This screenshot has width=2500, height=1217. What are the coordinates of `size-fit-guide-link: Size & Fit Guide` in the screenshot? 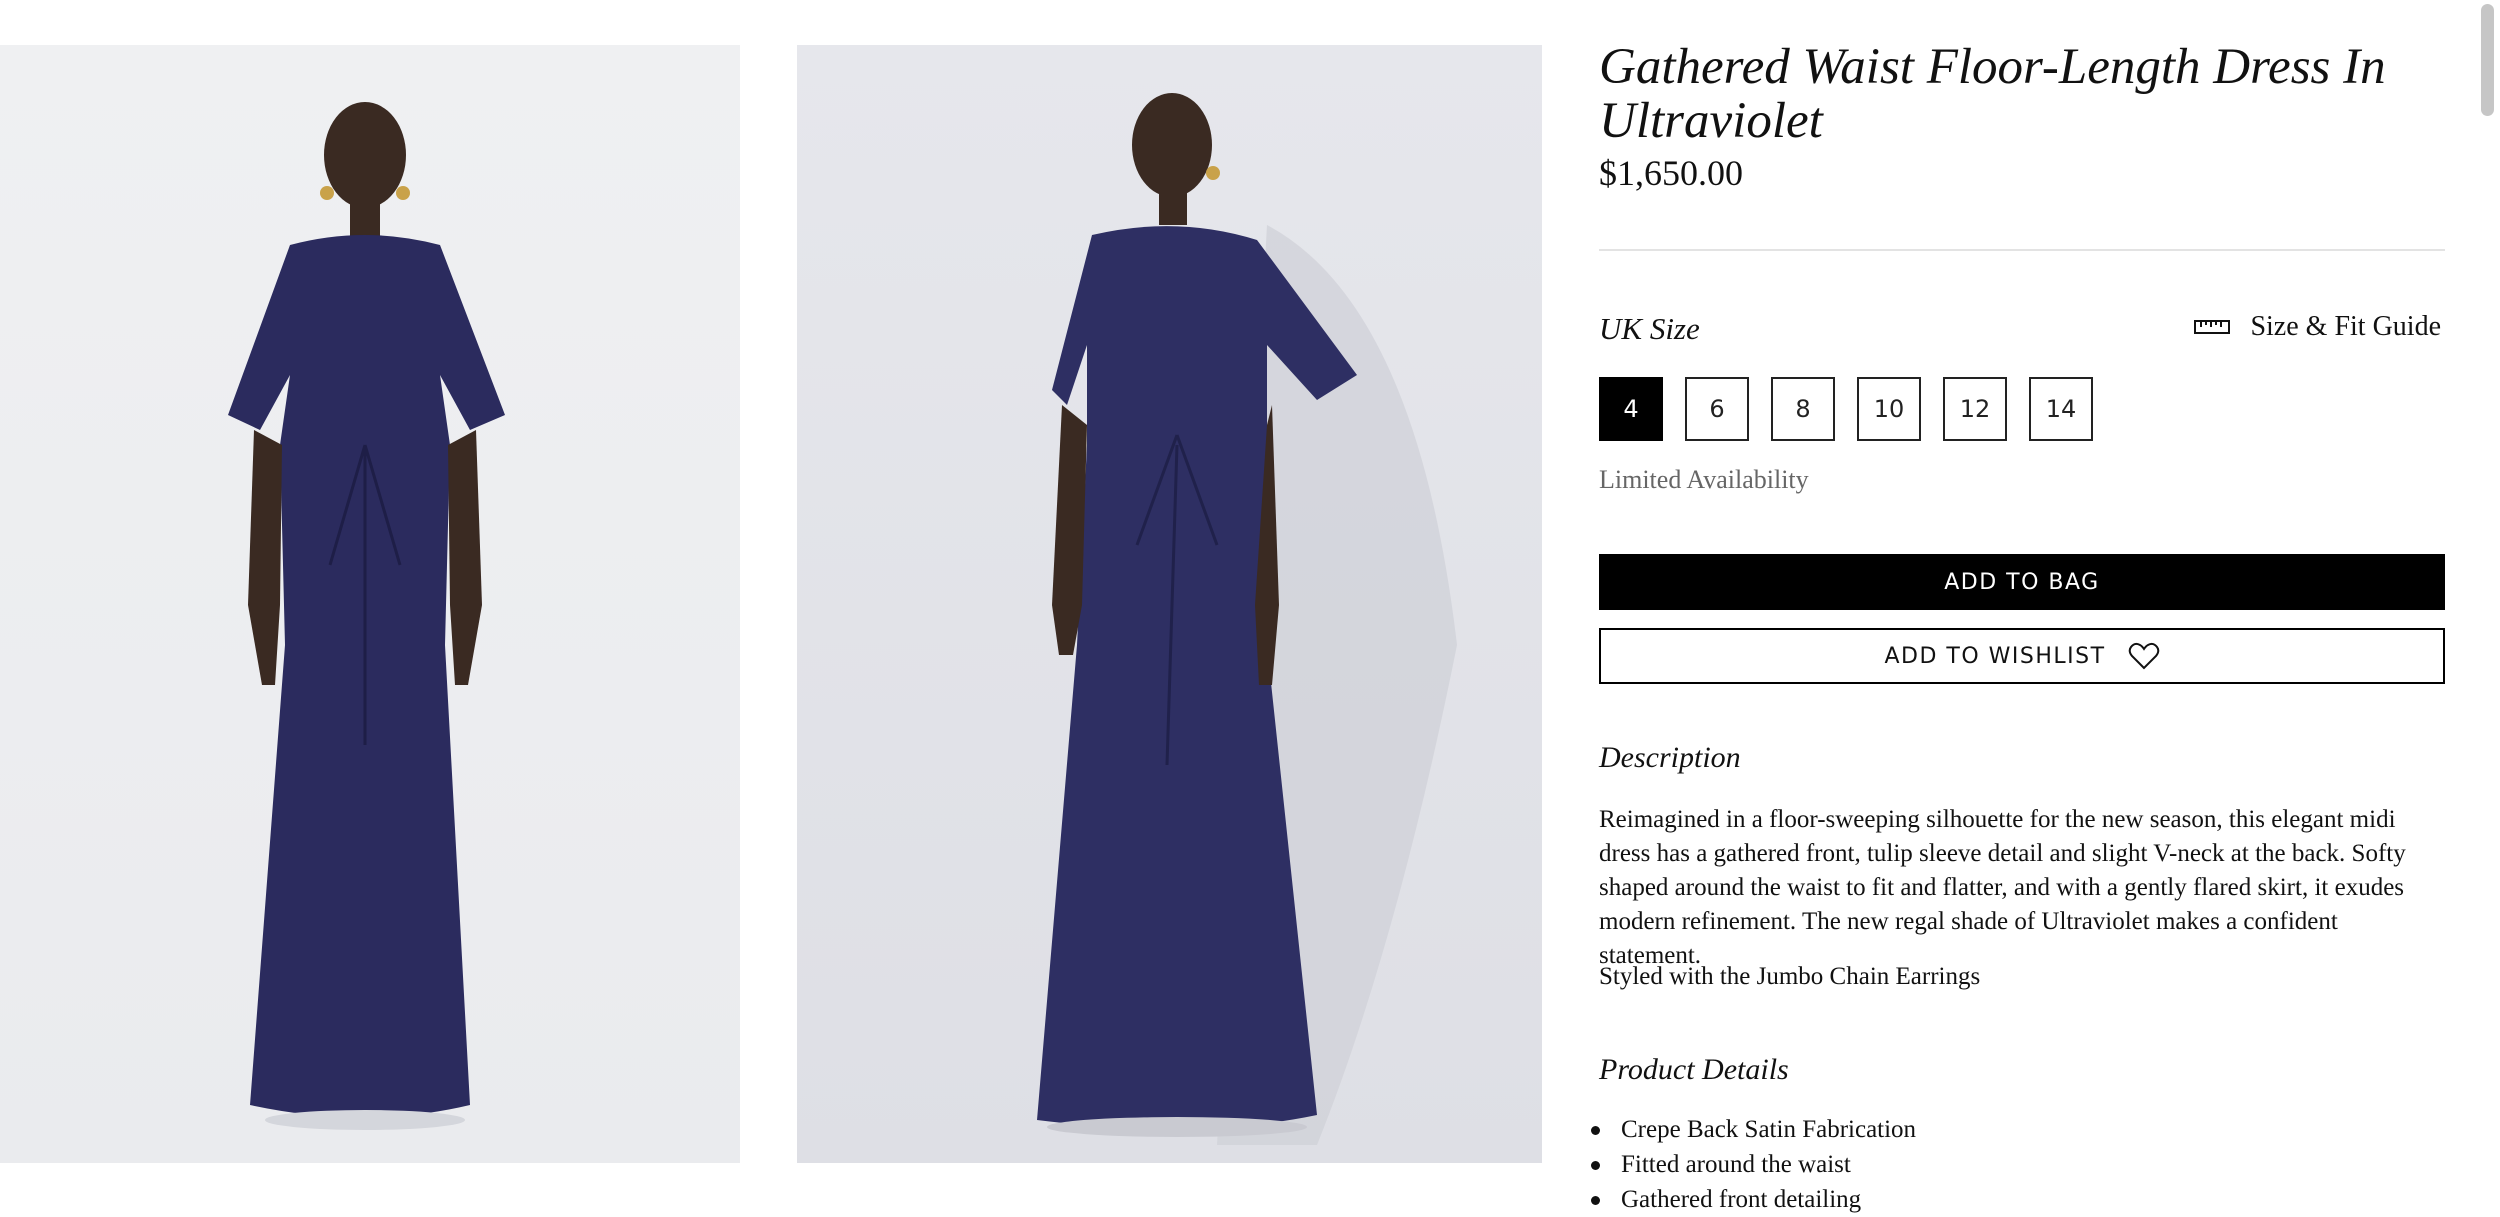 It's located at (2317, 327).